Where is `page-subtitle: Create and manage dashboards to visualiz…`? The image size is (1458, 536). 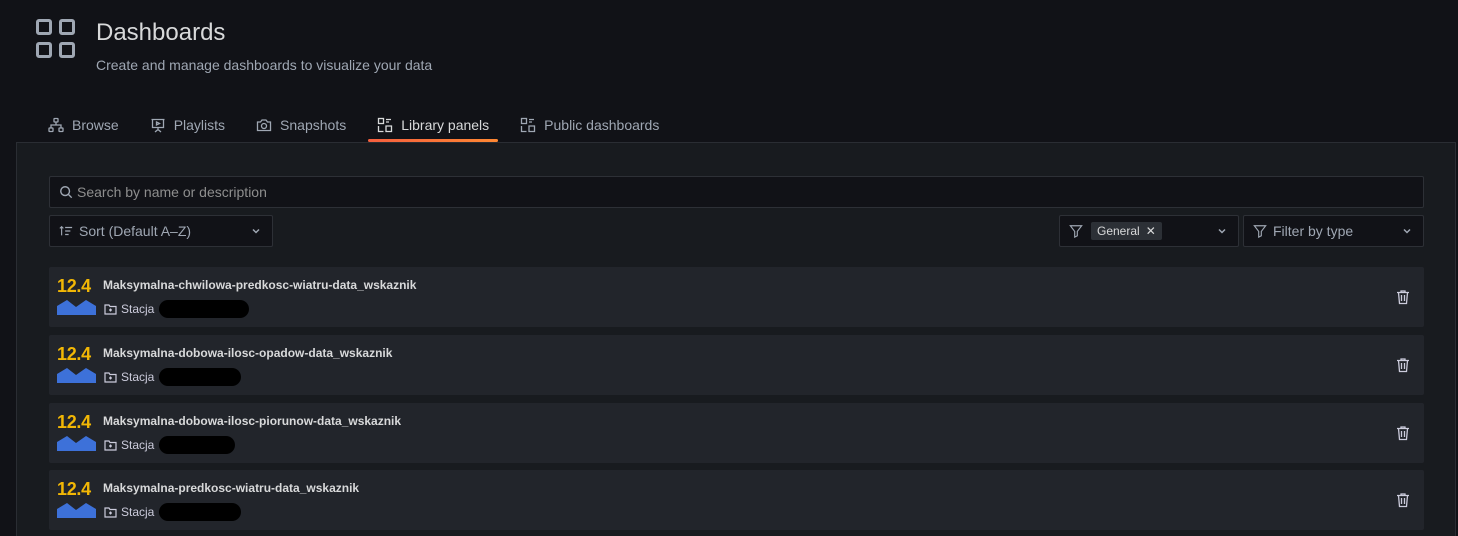 page-subtitle: Create and manage dashboards to visualiz… is located at coordinates (264, 65).